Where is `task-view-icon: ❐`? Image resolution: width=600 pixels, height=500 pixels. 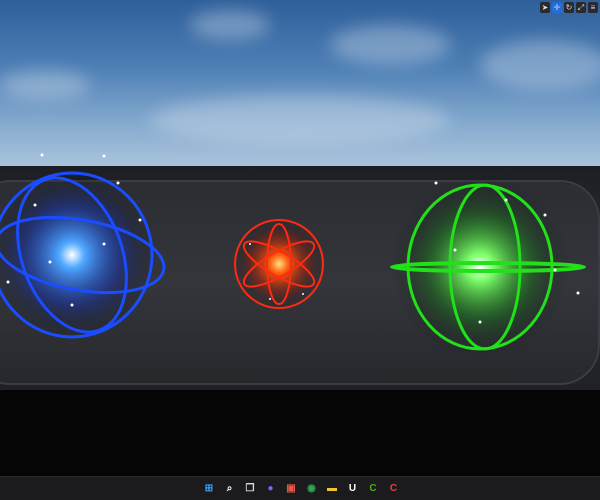
task-view-icon: ❐ is located at coordinates (250, 489).